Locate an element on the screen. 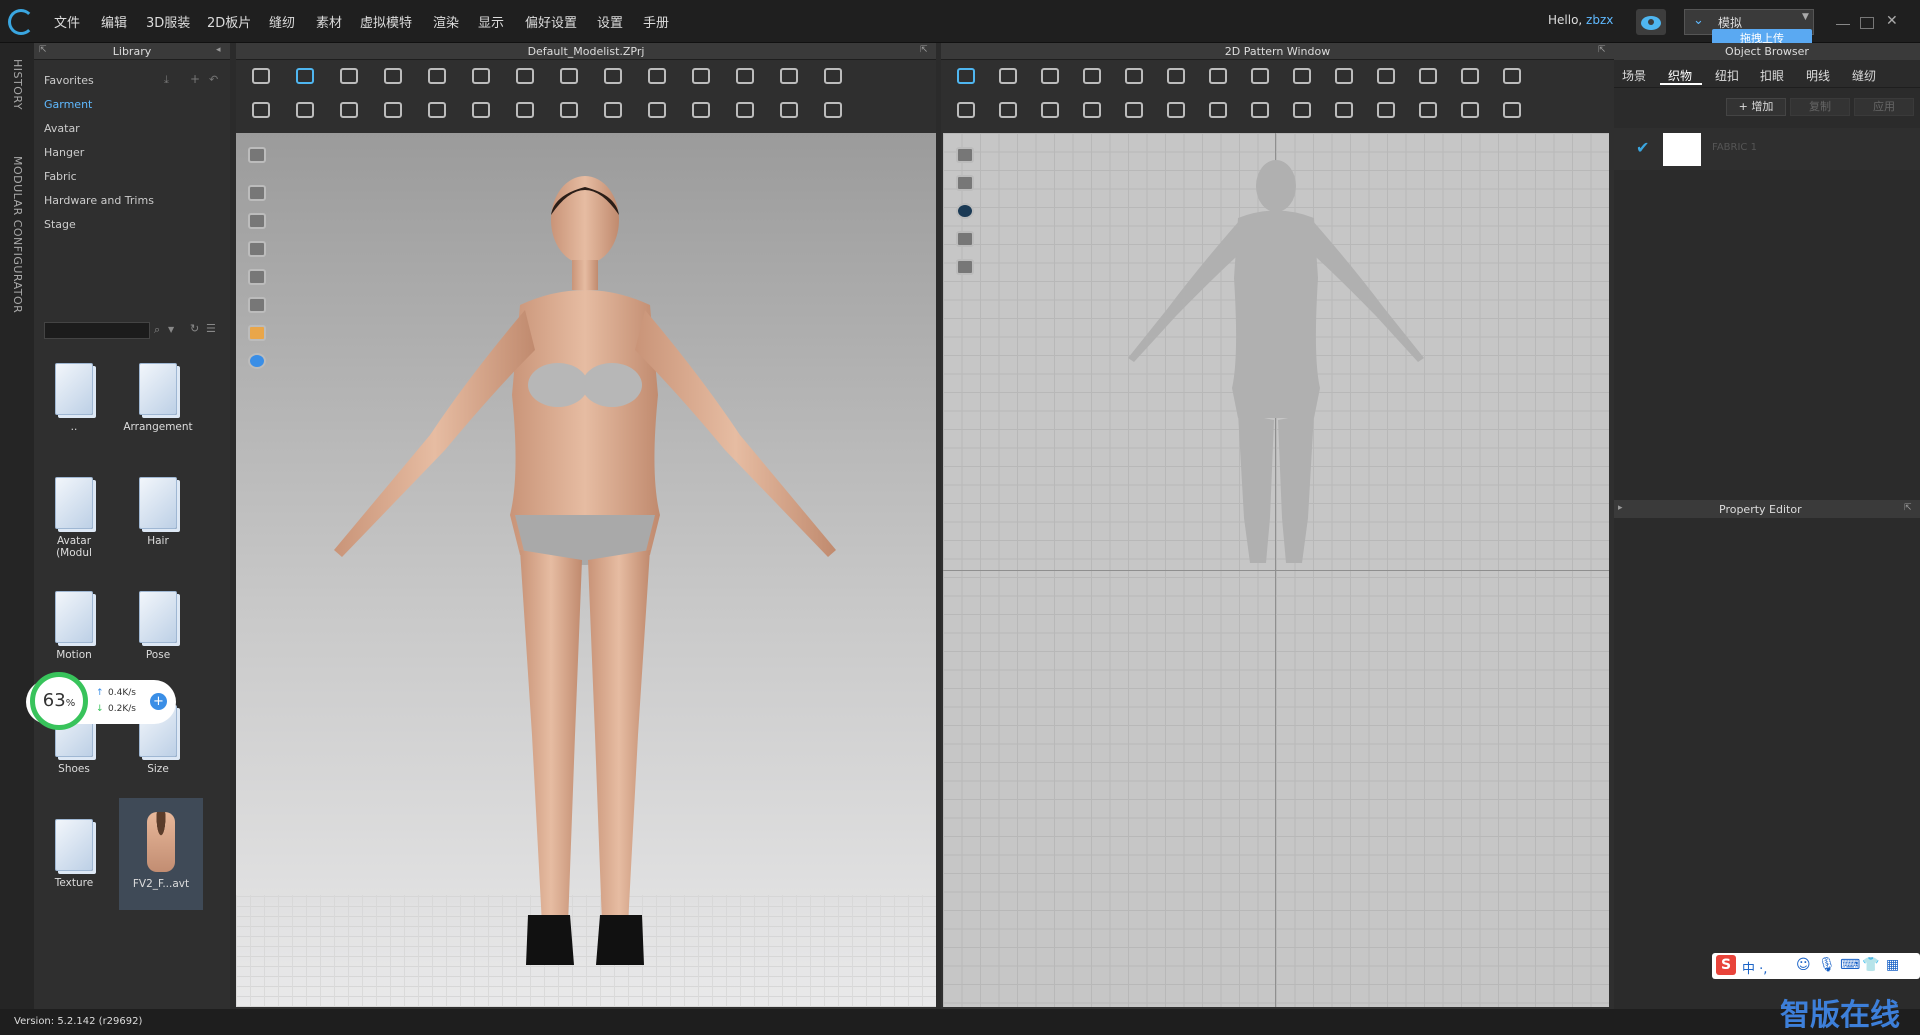 This screenshot has height=1035, width=1920. library-item-stage: Stage is located at coordinates (60, 224).